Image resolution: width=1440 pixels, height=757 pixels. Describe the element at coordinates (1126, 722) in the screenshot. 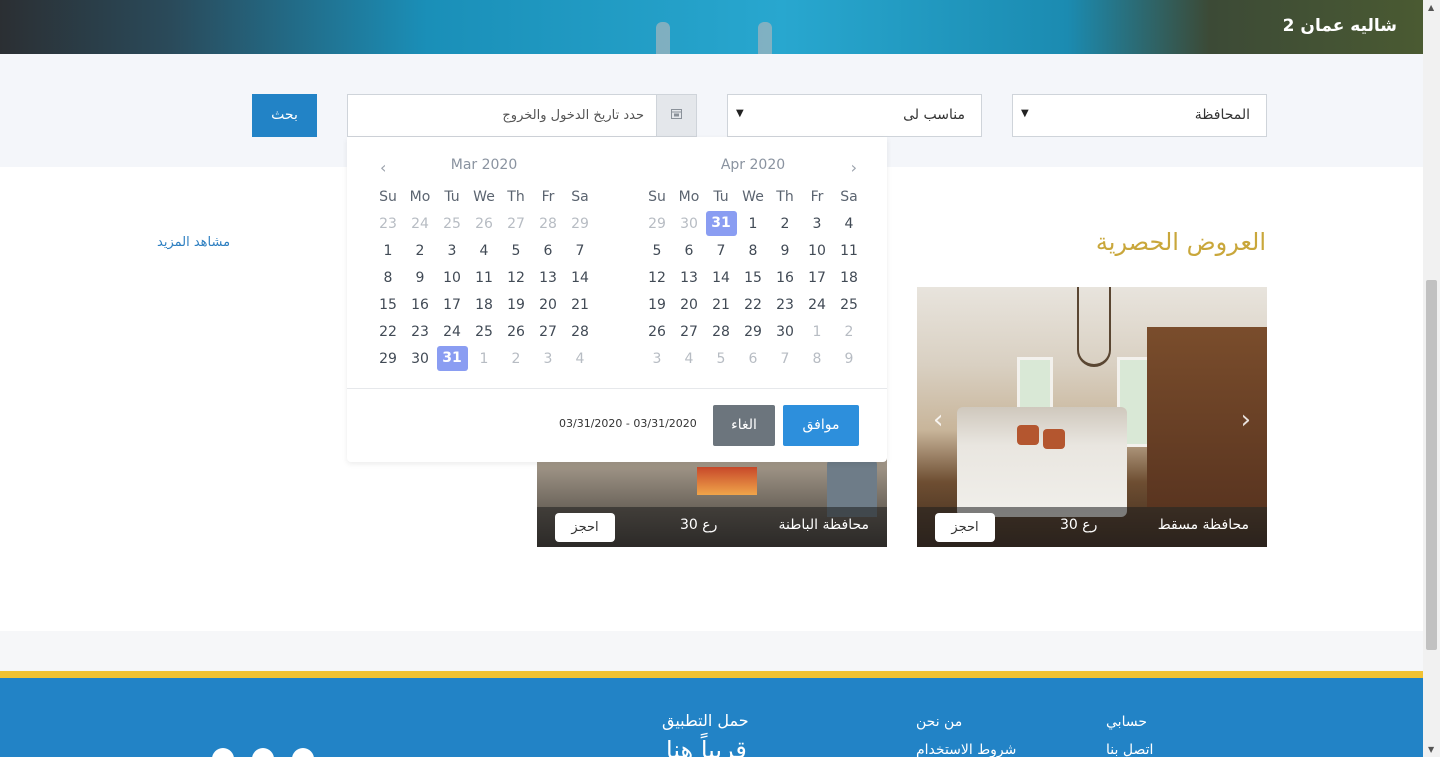

I see `footer-link-account: حسابي` at that location.